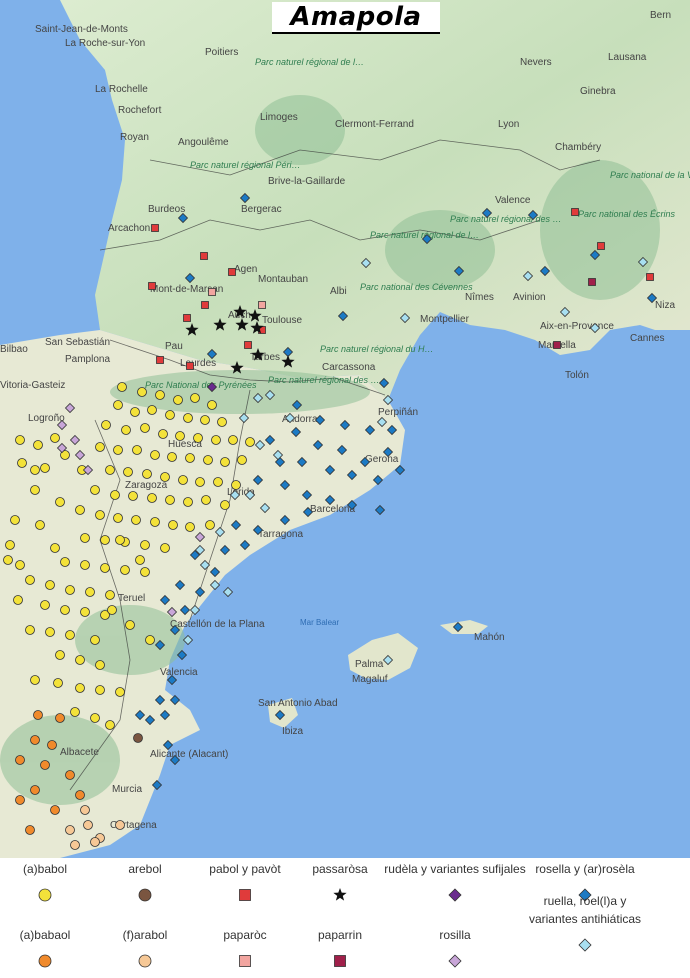 The width and height of the screenshot is (690, 978). I want to click on place-label: Valencia, so click(179, 672).